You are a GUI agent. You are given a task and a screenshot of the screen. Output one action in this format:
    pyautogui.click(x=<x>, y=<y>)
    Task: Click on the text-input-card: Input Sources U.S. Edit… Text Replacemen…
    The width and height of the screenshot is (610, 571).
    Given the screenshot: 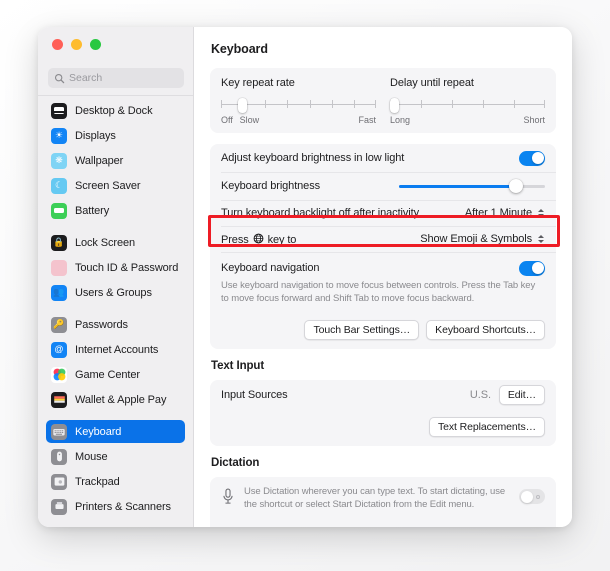 What is the action you would take?
    pyautogui.click(x=383, y=413)
    